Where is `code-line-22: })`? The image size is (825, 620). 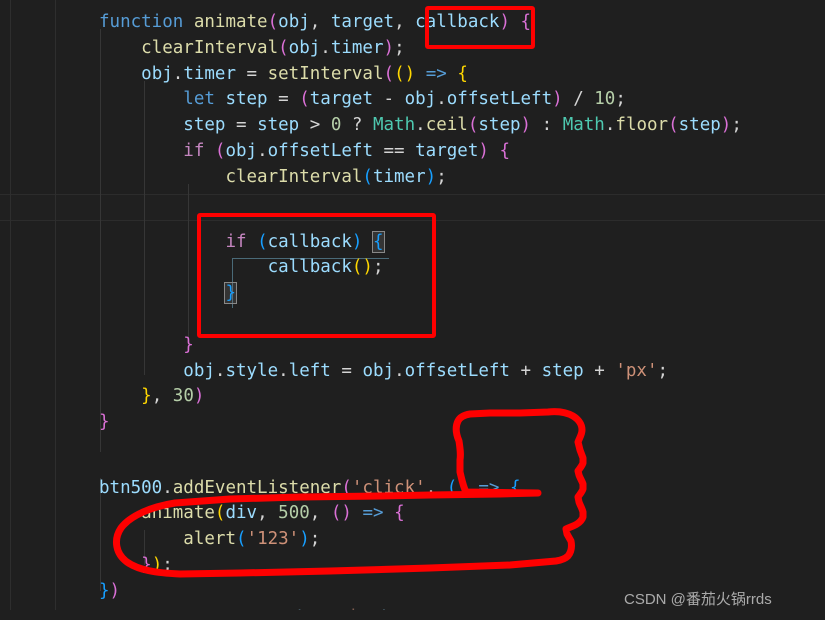
code-line-22: }) is located at coordinates (109, 592).